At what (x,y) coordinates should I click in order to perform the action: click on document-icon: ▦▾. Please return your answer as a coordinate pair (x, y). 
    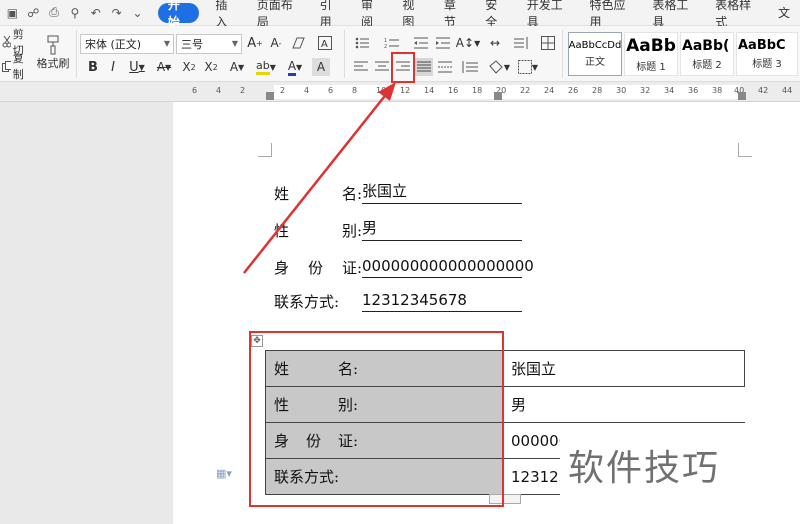
    Looking at the image, I should click on (224, 473).